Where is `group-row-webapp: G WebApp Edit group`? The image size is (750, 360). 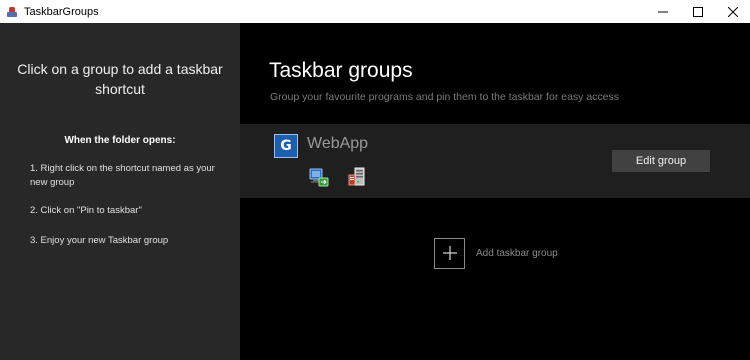 group-row-webapp: G WebApp Edit group is located at coordinates (495, 161).